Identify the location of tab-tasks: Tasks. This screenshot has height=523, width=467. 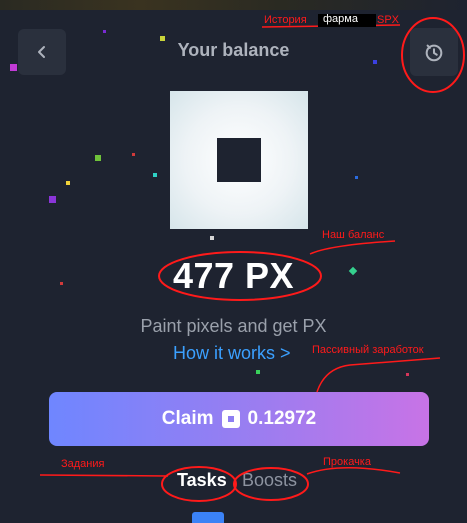
(202, 480).